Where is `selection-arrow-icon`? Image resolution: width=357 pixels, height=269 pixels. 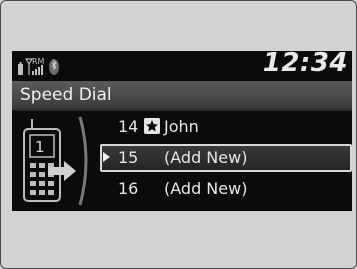 selection-arrow-icon is located at coordinates (106, 157).